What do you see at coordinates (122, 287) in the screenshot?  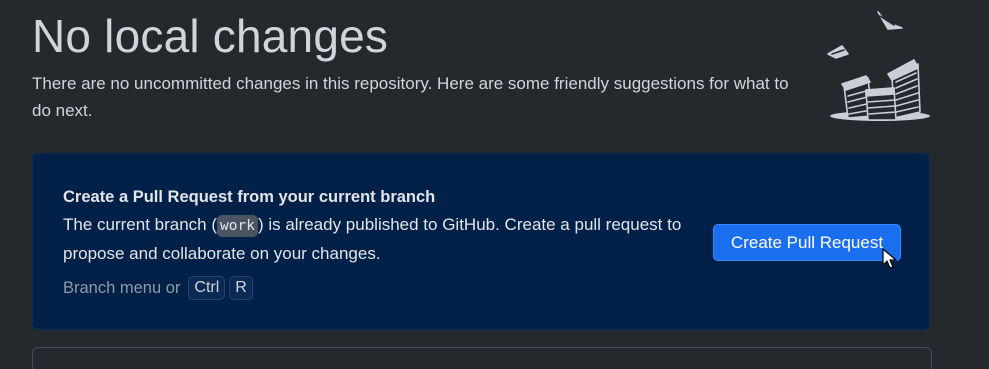 I see `shortcut-label: Branch menu or` at bounding box center [122, 287].